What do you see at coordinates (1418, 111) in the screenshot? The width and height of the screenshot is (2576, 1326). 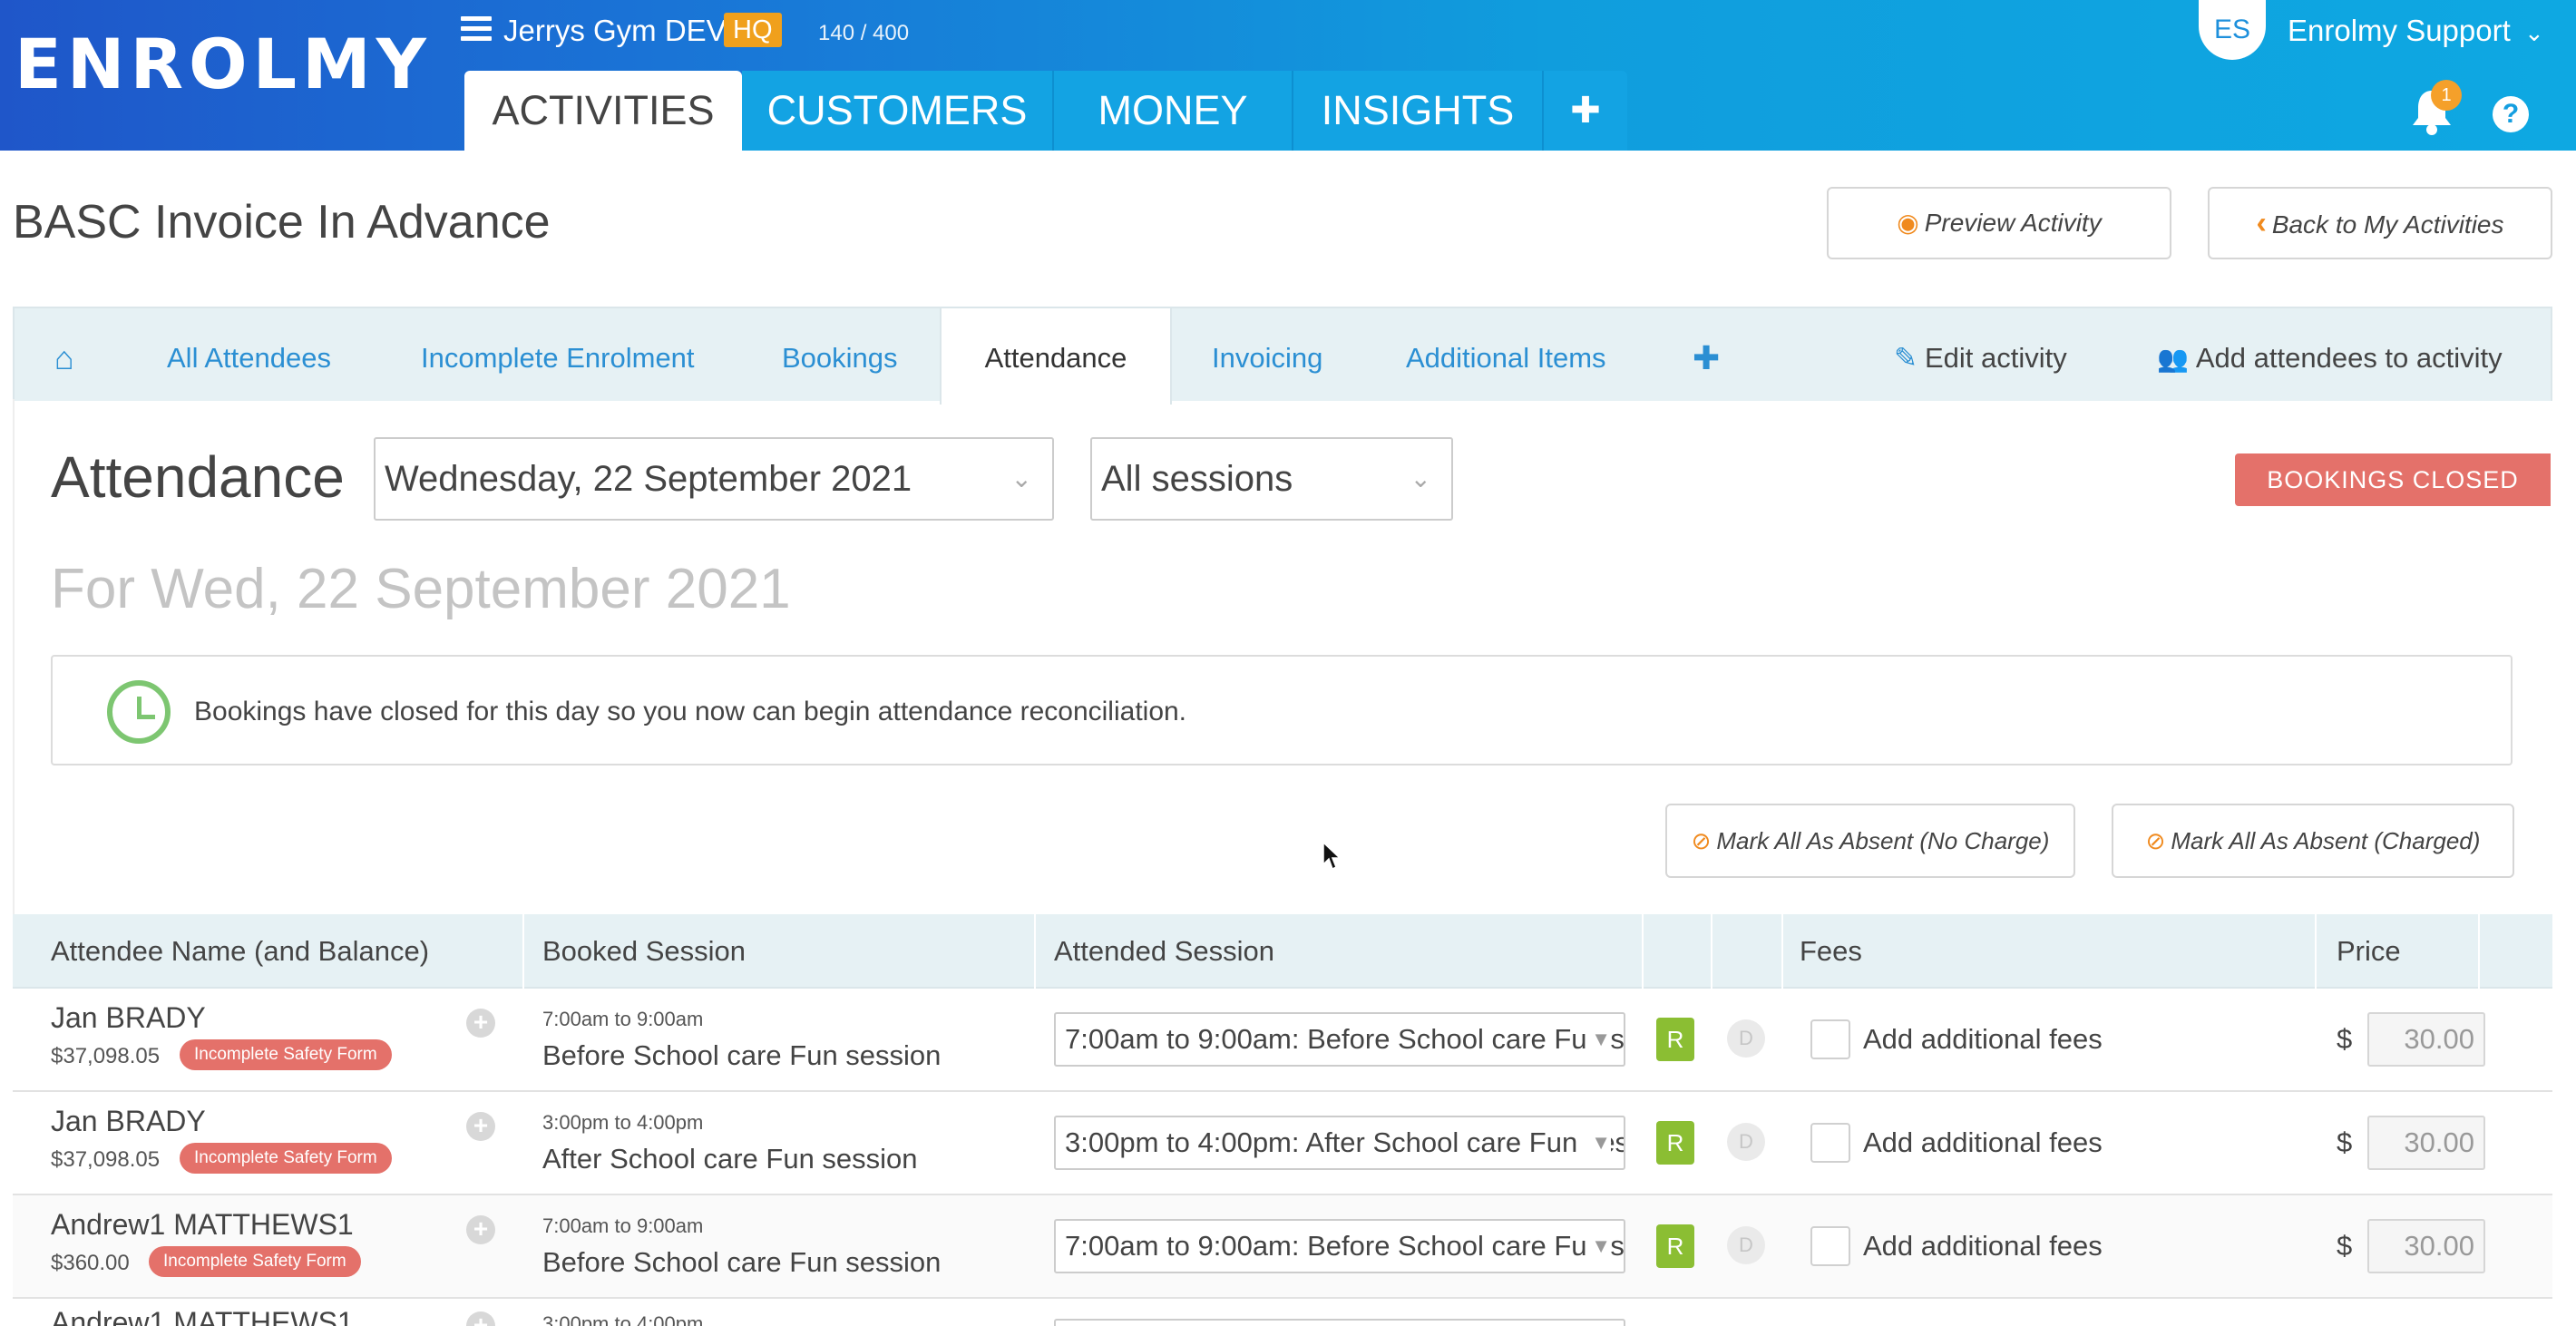 I see `nav-tab-insights: INSIGHTS` at bounding box center [1418, 111].